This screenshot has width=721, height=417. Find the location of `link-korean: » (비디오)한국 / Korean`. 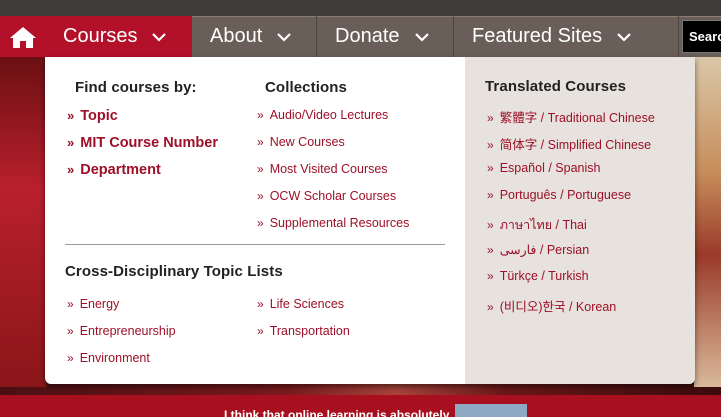

link-korean: » (비디오)한국 / Korean is located at coordinates (551, 305).